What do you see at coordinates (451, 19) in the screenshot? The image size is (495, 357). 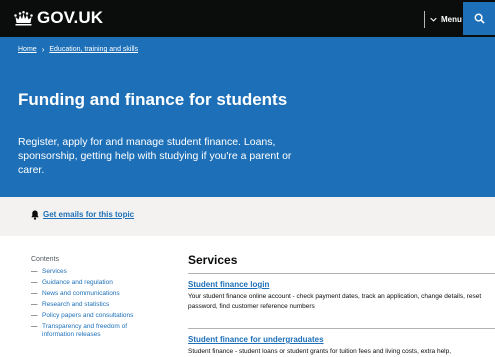 I see `menu-label: Menu` at bounding box center [451, 19].